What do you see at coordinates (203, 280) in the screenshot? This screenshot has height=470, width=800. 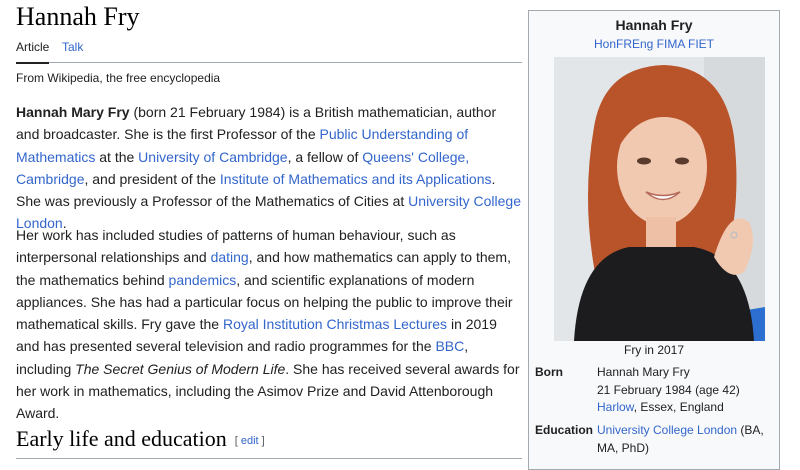 I see `inline-link: pandemics` at bounding box center [203, 280].